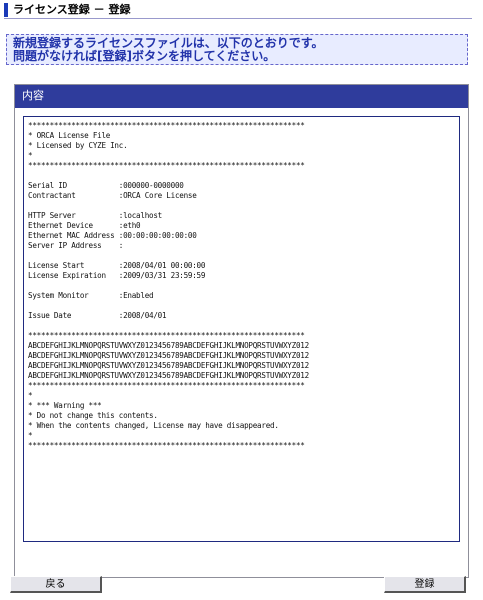 This screenshot has height=600, width=483. I want to click on page-title-bar: ライセンス登録 － 登録, so click(238, 10).